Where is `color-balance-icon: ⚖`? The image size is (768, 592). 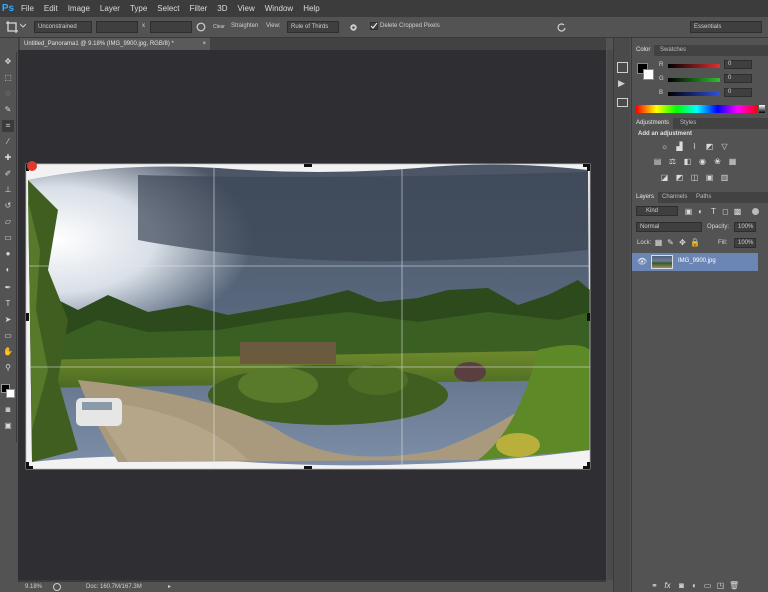 color-balance-icon: ⚖ is located at coordinates (672, 161).